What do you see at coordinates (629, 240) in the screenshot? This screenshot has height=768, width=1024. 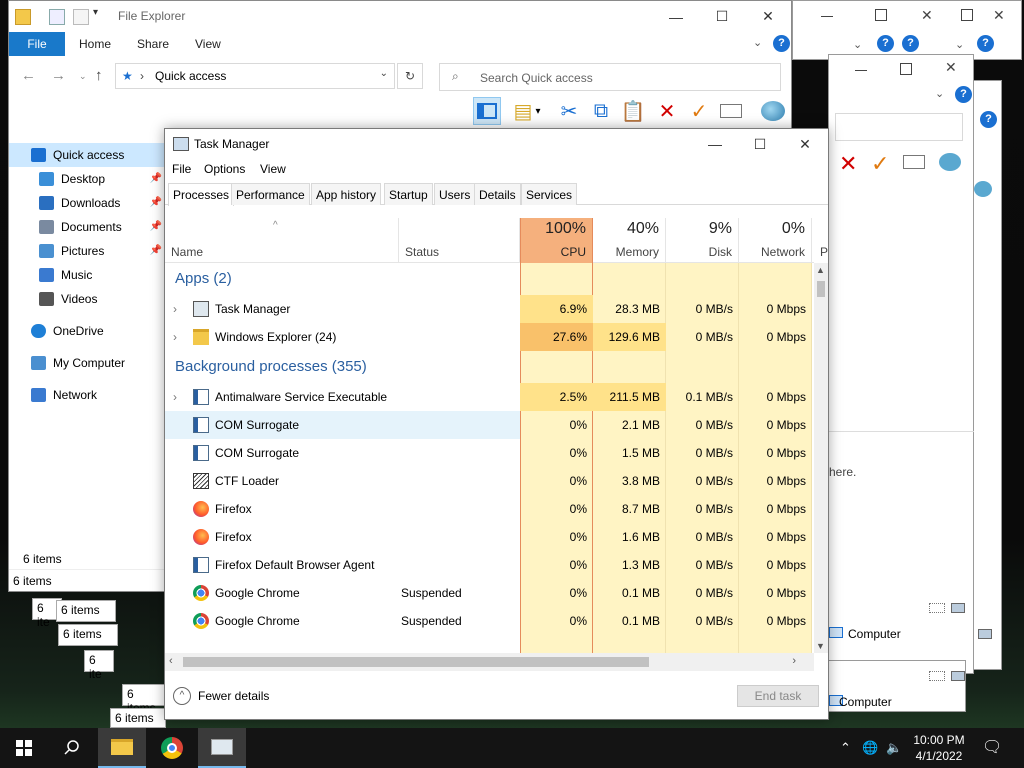 I see `column-memory: 40% Memory` at bounding box center [629, 240].